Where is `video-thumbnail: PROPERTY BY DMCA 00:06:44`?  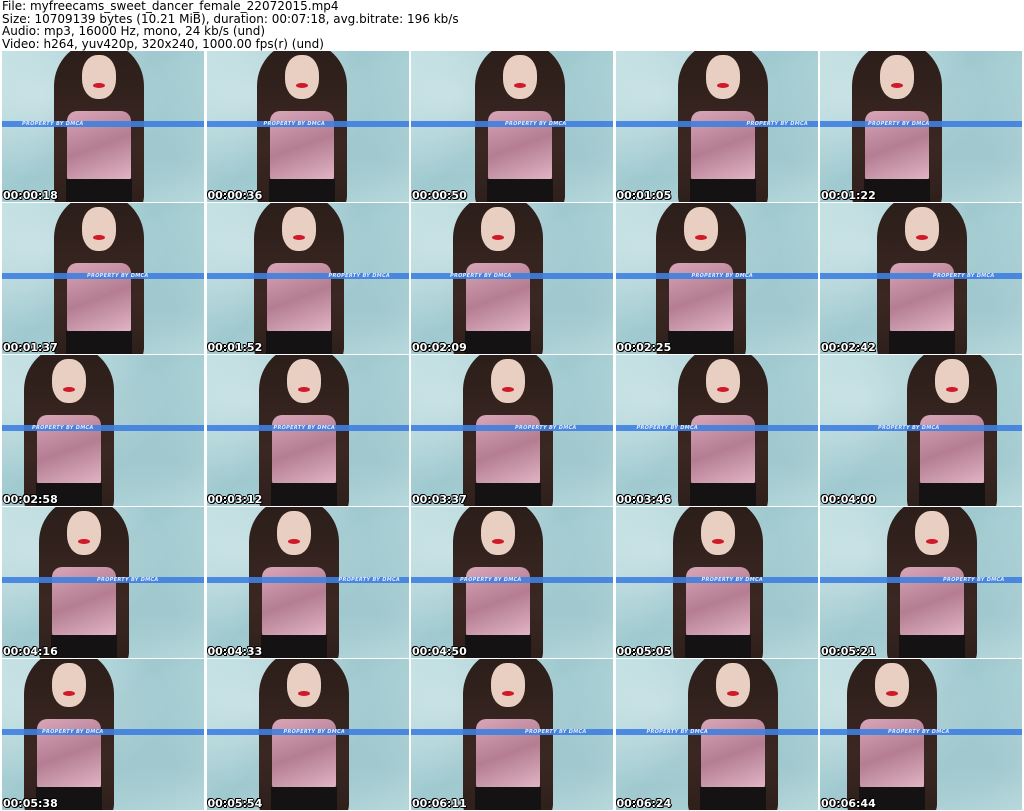 video-thumbnail: PROPERTY BY DMCA 00:06:44 is located at coordinates (921, 734).